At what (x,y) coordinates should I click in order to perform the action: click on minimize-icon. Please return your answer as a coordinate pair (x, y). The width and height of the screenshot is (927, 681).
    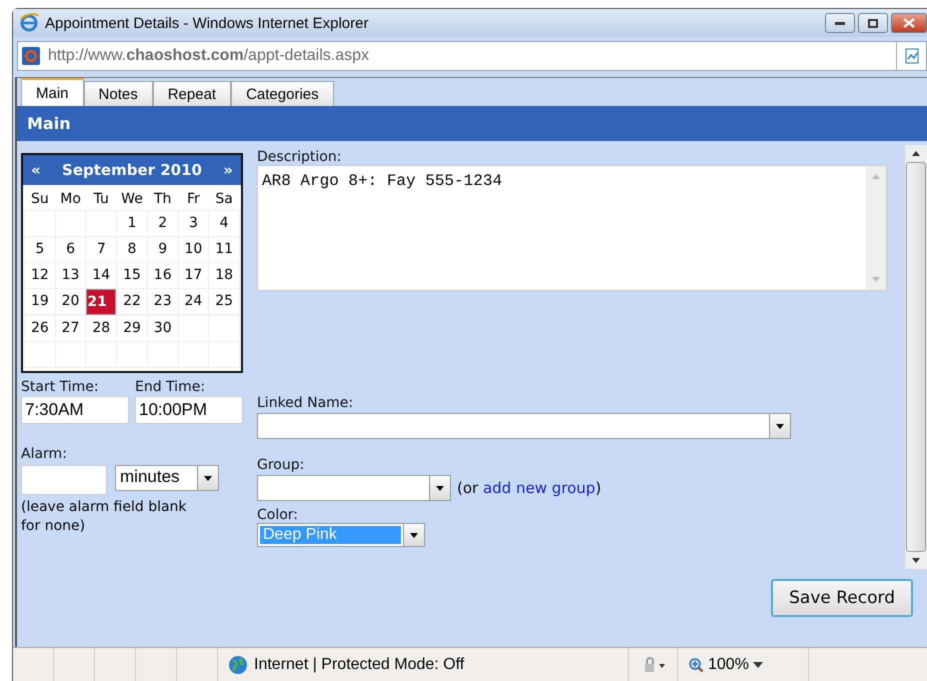
    Looking at the image, I should click on (840, 23).